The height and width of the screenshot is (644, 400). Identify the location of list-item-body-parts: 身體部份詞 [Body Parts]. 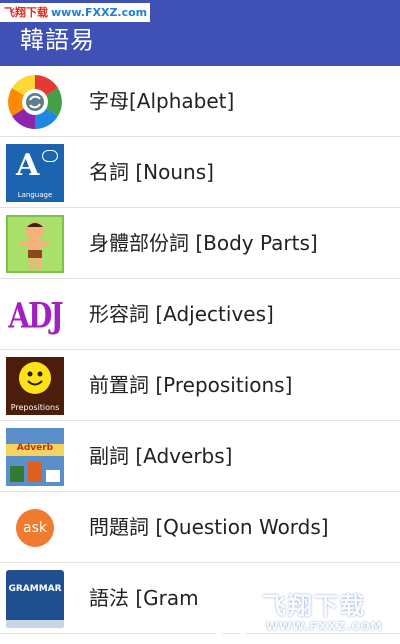
(200, 243).